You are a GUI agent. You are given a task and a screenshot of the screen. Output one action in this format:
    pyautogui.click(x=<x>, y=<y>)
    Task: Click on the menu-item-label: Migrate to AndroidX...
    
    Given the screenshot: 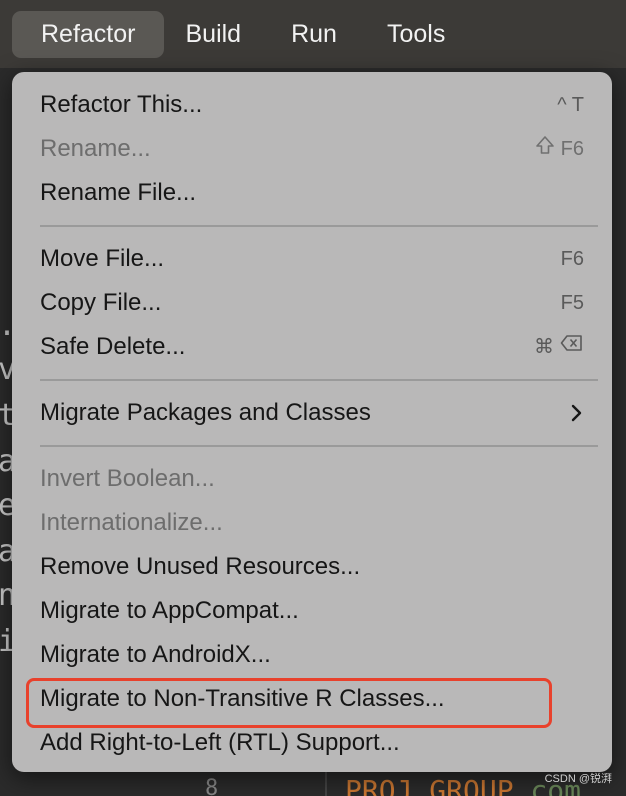 What is the action you would take?
    pyautogui.click(x=155, y=654)
    